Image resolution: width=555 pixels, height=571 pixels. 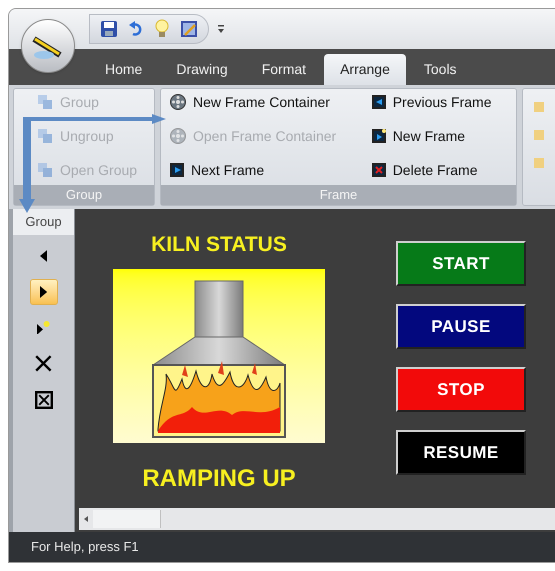 I want to click on control-button: RESUME, so click(x=461, y=452).